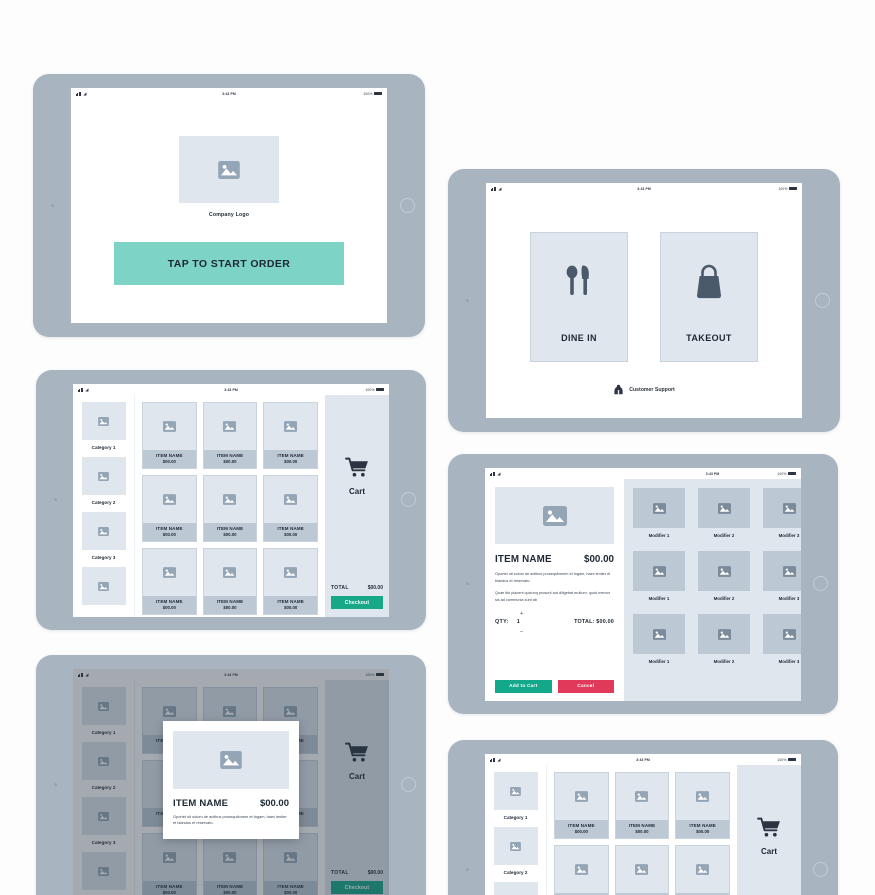  Describe the element at coordinates (618, 389) in the screenshot. I see `customer-support-person-icon` at that location.